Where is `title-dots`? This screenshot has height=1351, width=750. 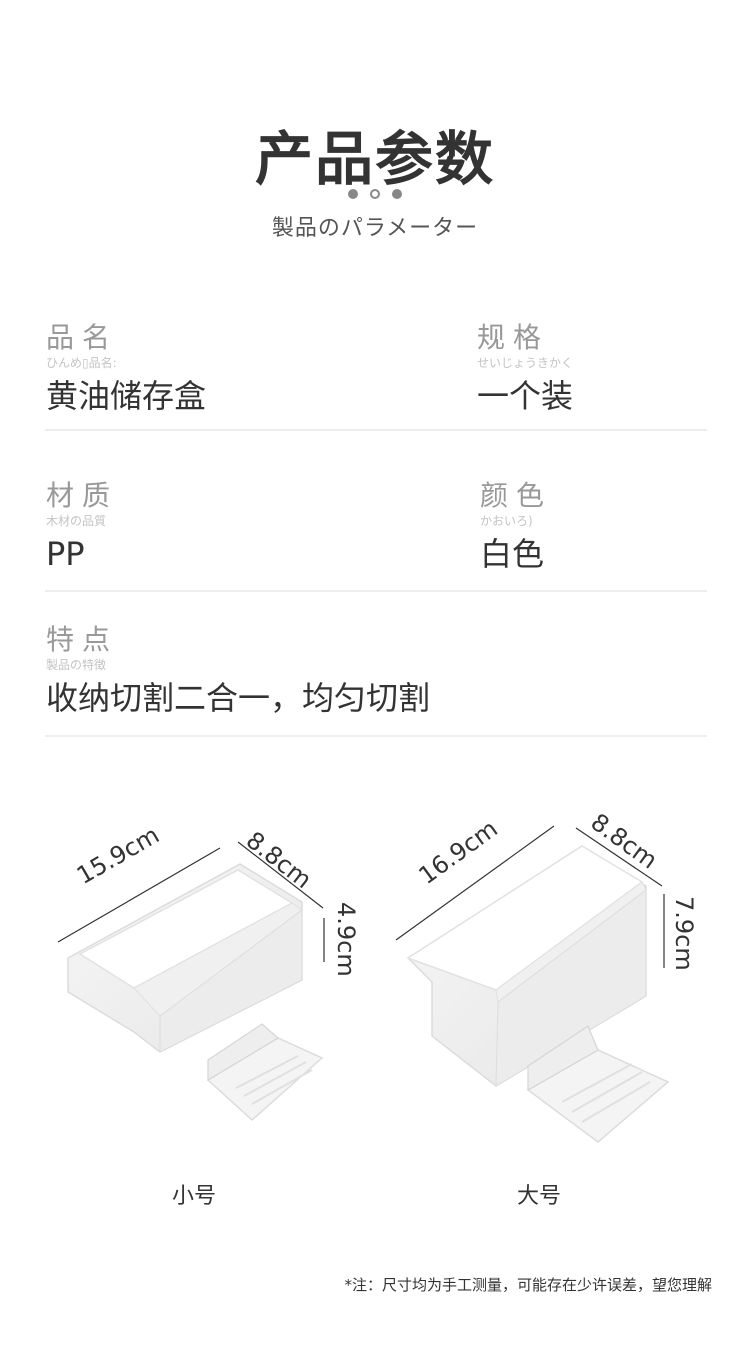 title-dots is located at coordinates (375, 194).